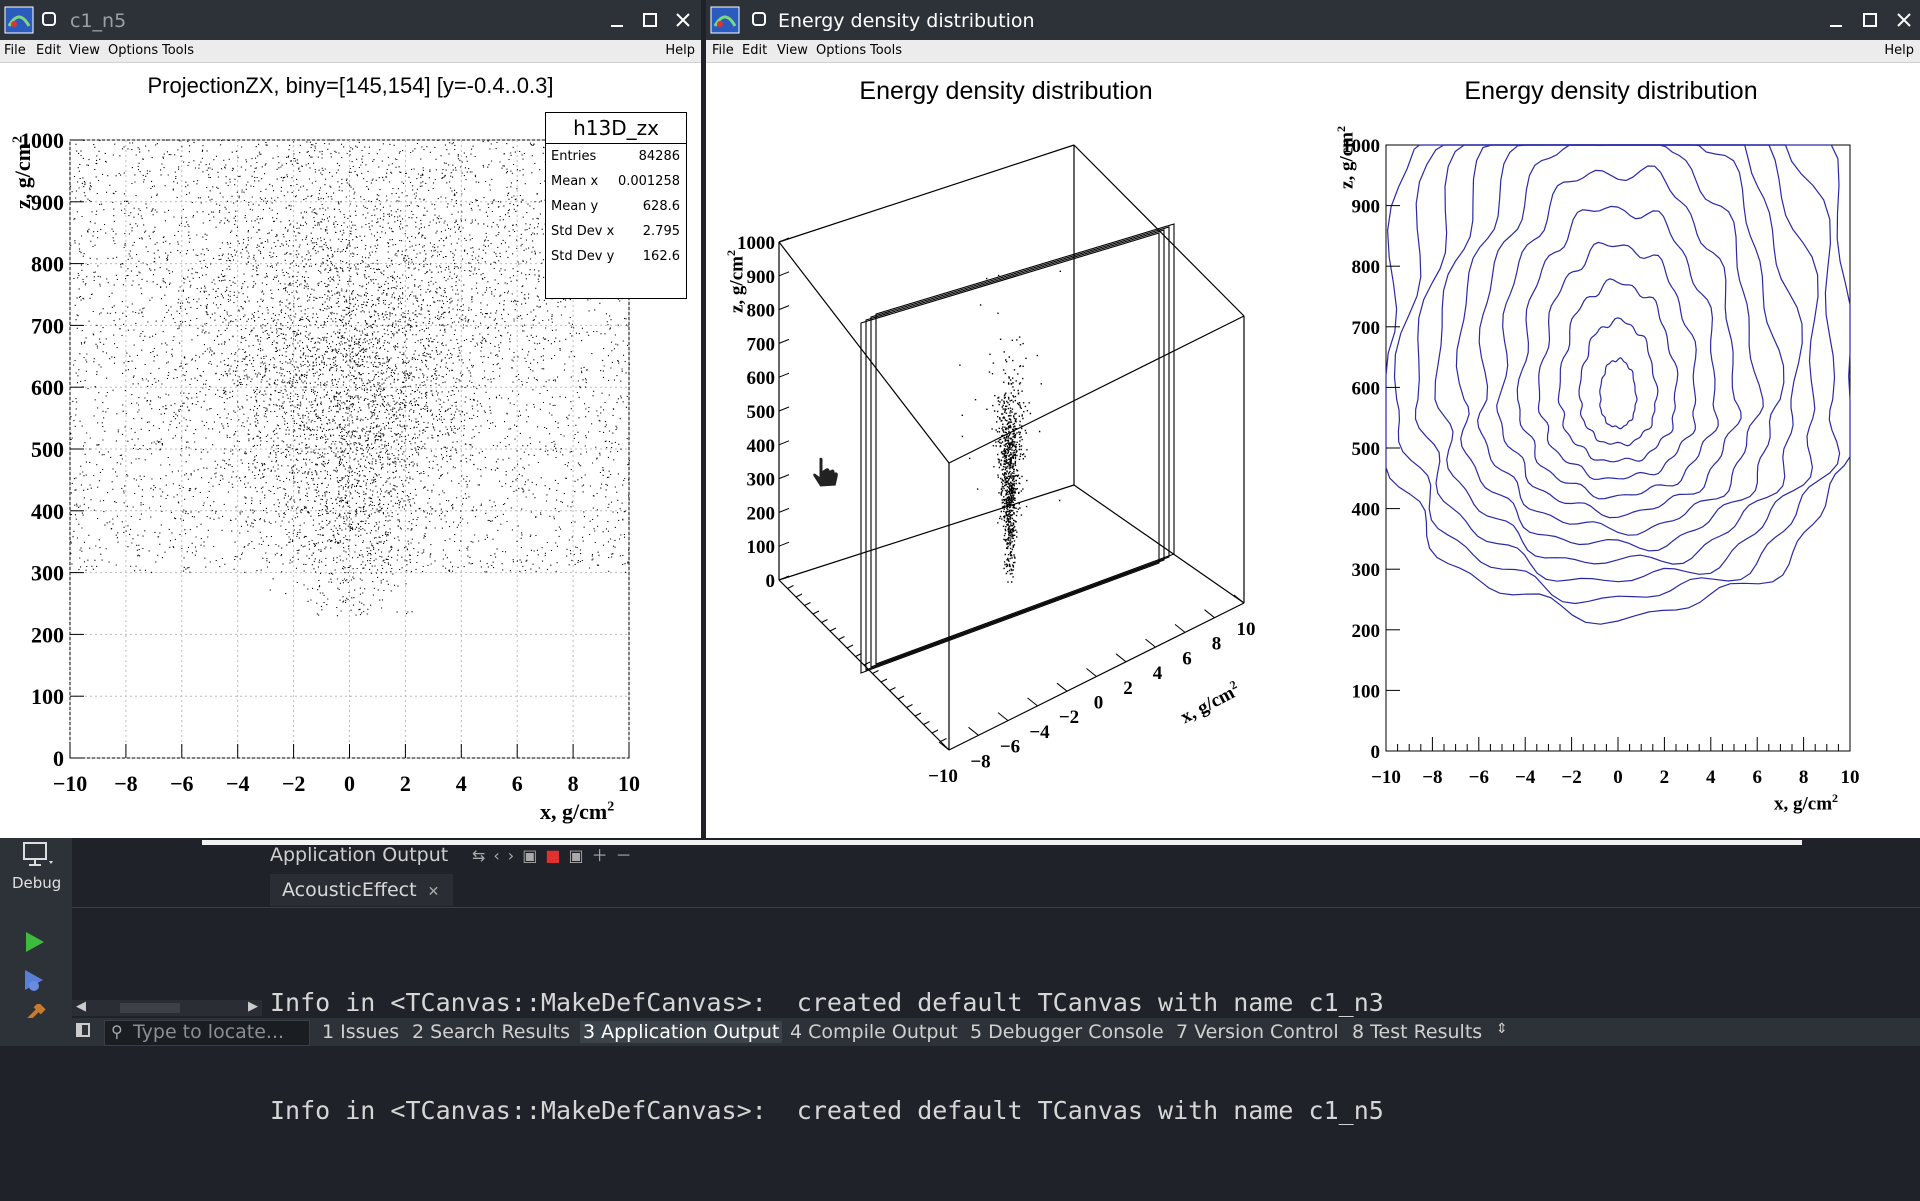 This screenshot has height=1201, width=1920. Describe the element at coordinates (1313, 20) in the screenshot. I see `title-bar: Energy density distribution` at that location.